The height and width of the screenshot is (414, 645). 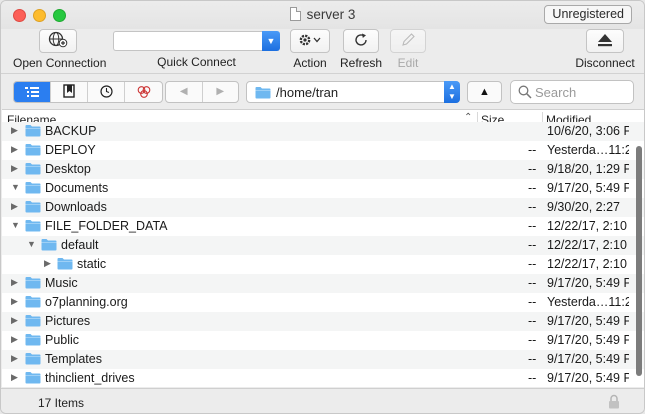 I want to click on file-name: BACKUP, so click(x=71, y=131).